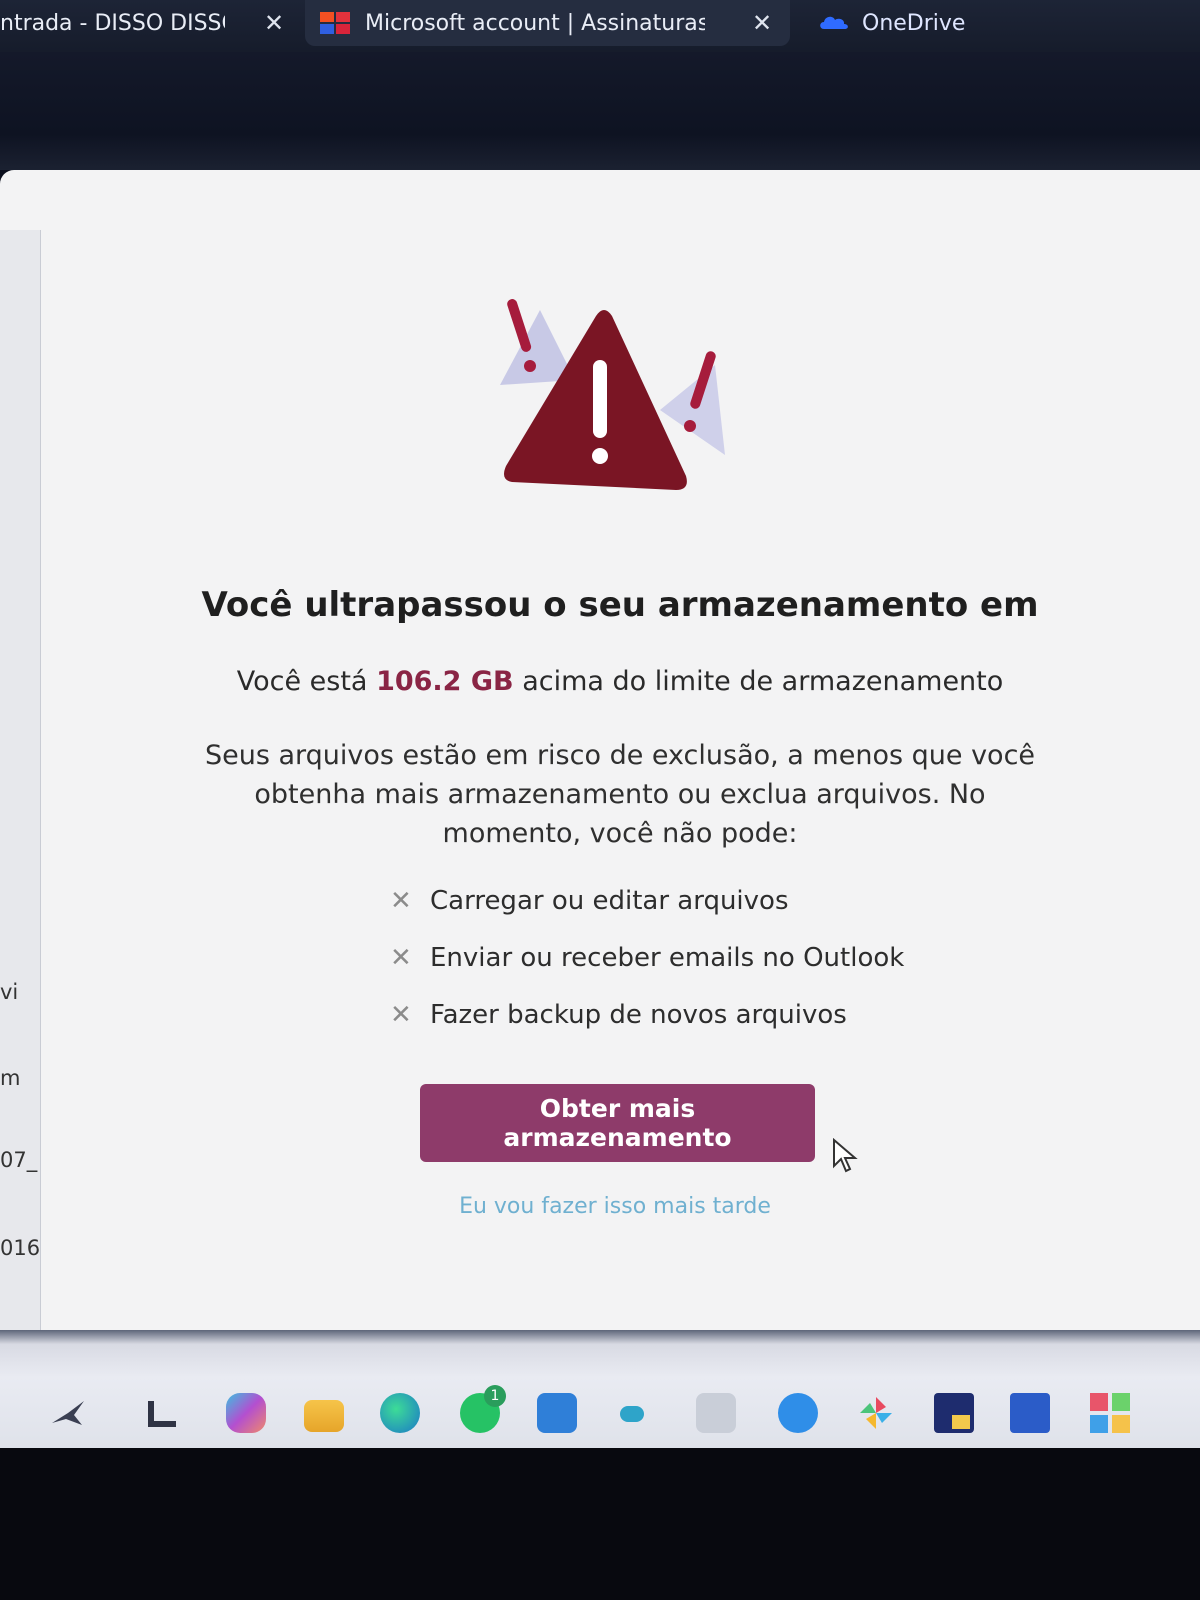 The height and width of the screenshot is (1600, 1200). Describe the element at coordinates (600, 111) in the screenshot. I see `browser-toolbar-area` at that location.